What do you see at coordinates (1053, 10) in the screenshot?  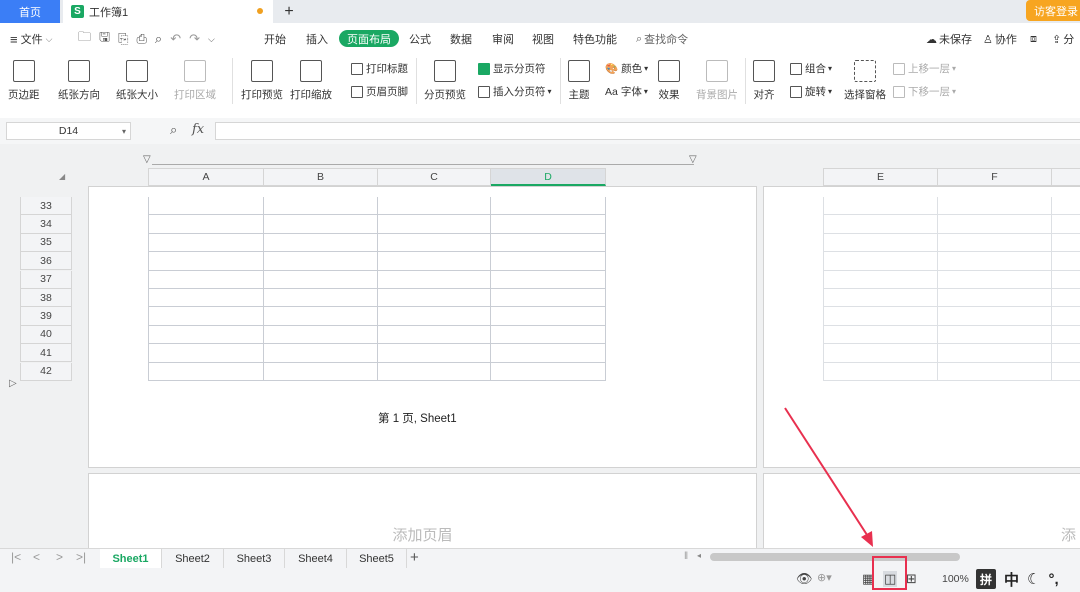 I see `guest-login-button: 访客登录` at bounding box center [1053, 10].